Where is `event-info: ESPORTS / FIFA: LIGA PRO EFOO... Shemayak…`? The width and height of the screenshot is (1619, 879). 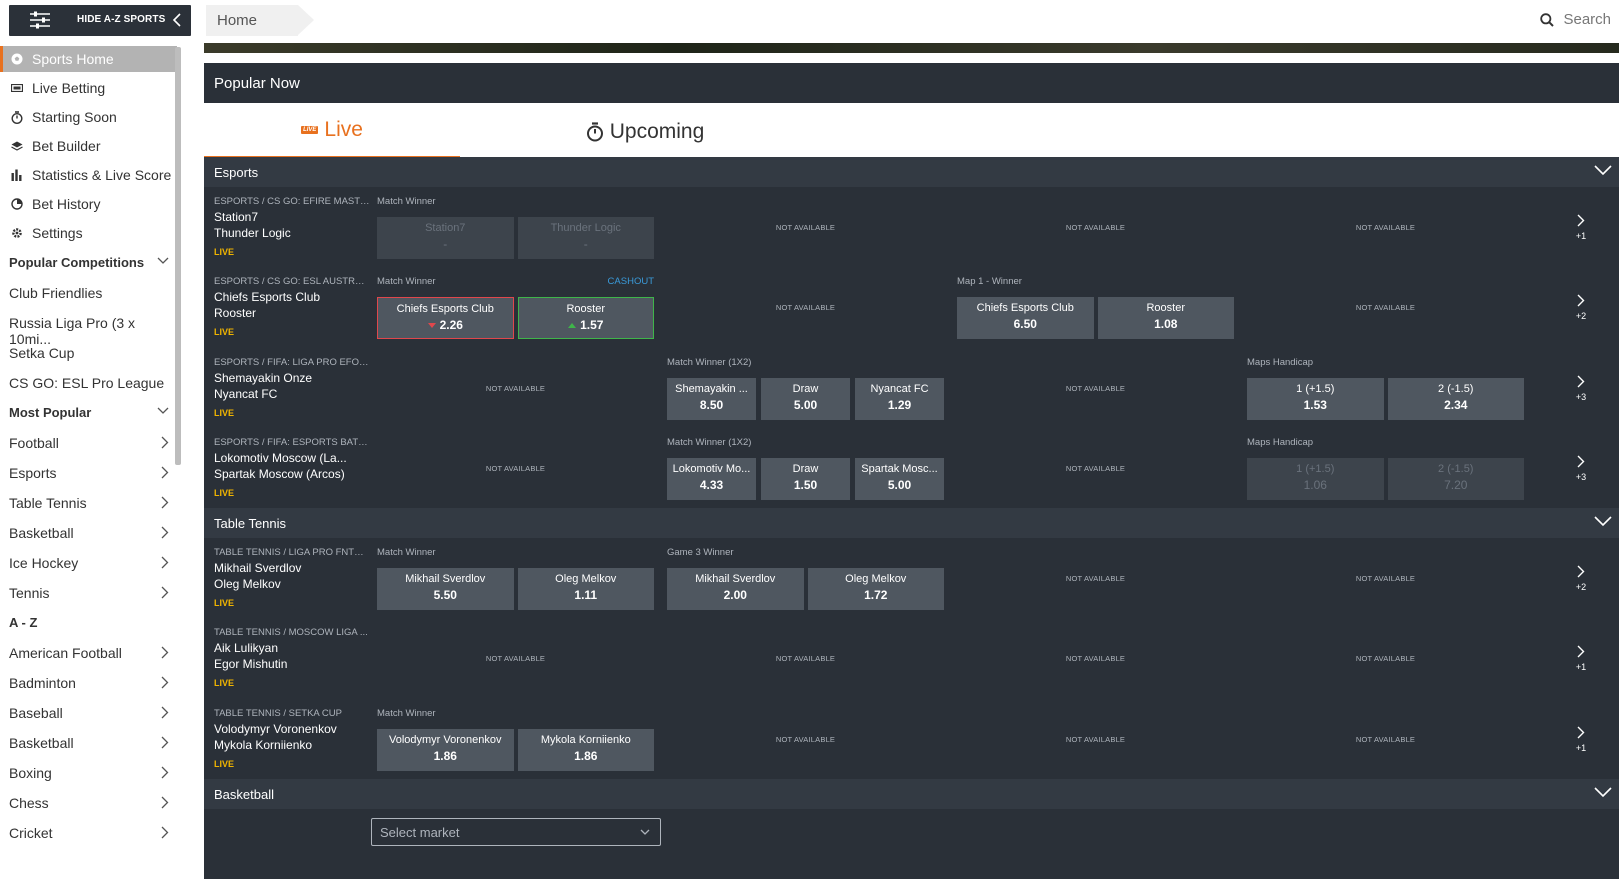 event-info: ESPORTS / FIFA: LIGA PRO EFOO... Shemayak… is located at coordinates (289, 388).